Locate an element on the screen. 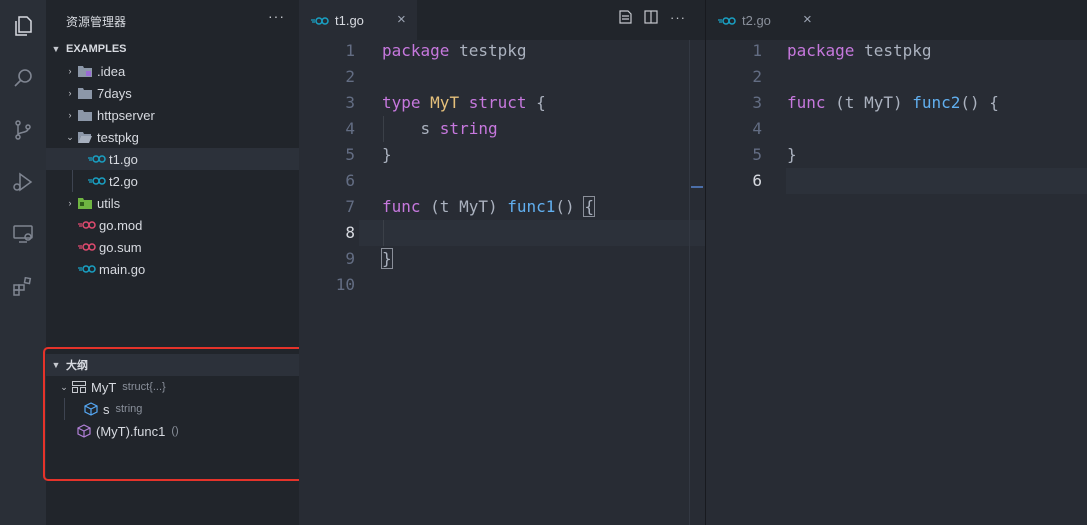  open-preview-icon is located at coordinates (625, 18).